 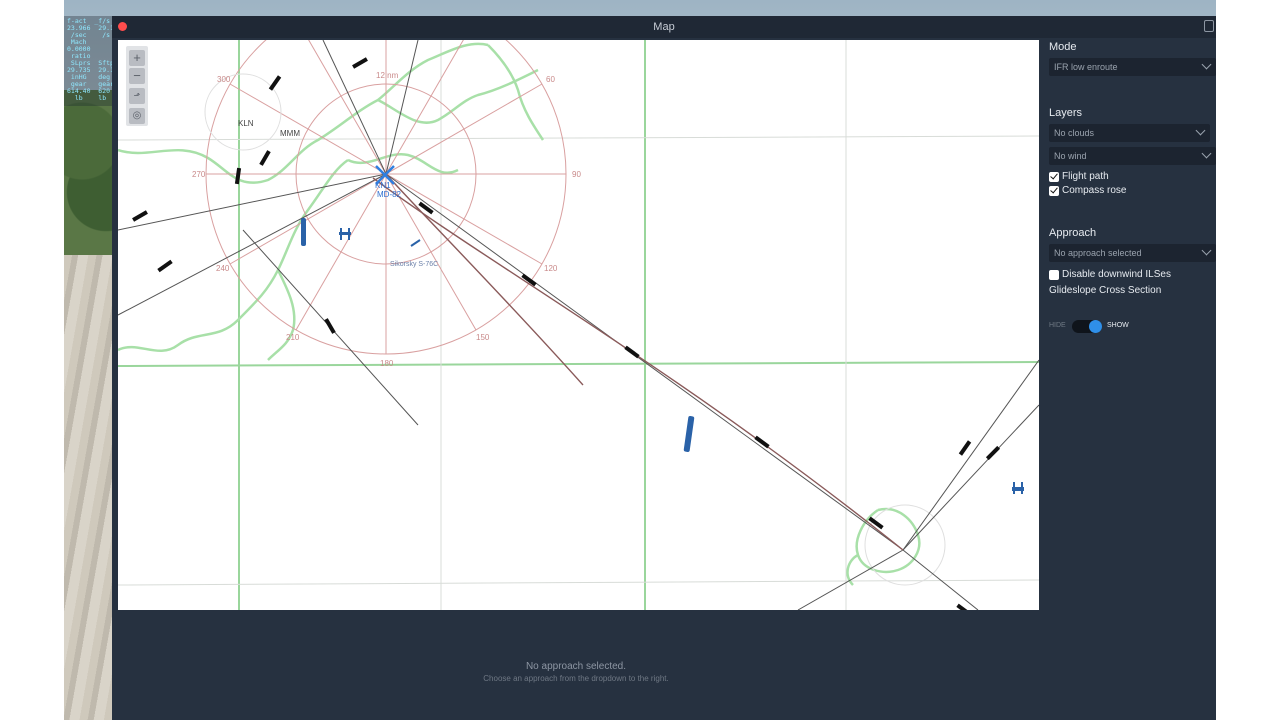 What do you see at coordinates (1098, 253) in the screenshot?
I see `approach-dropdown-value: No approach selected` at bounding box center [1098, 253].